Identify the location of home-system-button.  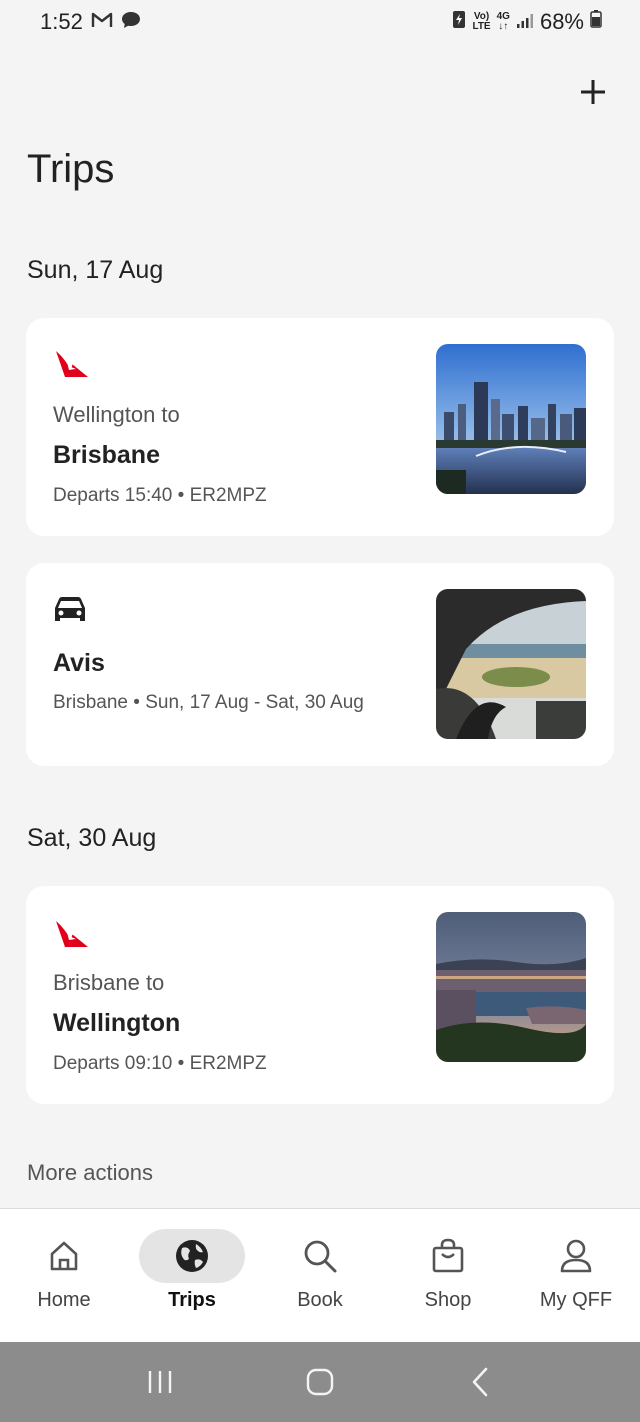
(320, 1382).